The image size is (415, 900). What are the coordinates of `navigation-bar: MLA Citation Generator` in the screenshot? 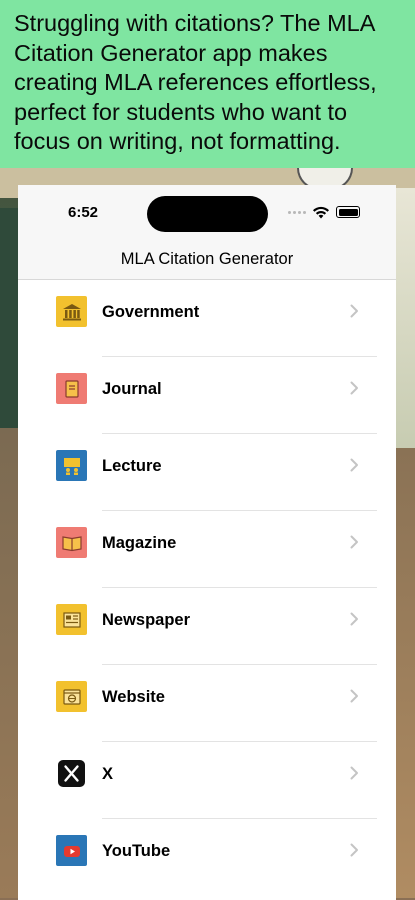 It's located at (207, 262).